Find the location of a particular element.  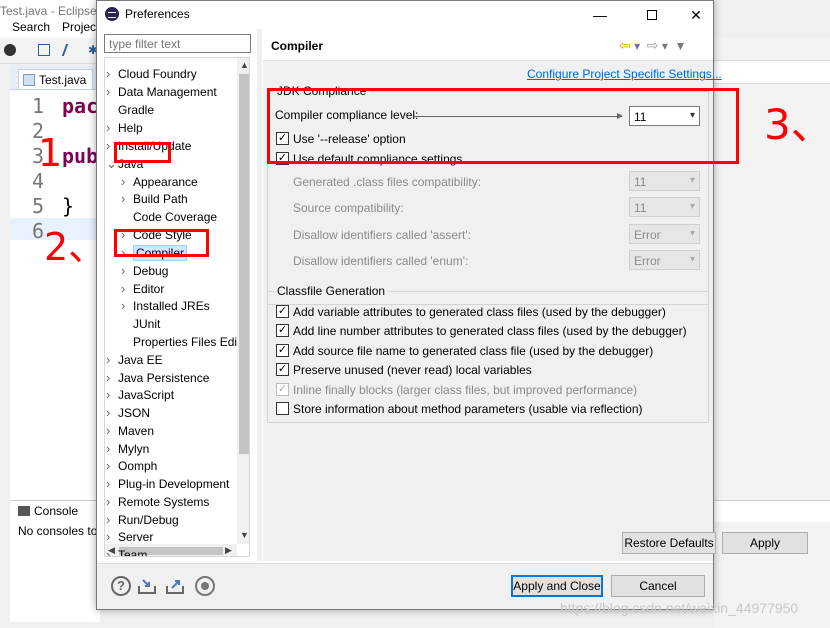

console-tab: Console is located at coordinates (48, 511).